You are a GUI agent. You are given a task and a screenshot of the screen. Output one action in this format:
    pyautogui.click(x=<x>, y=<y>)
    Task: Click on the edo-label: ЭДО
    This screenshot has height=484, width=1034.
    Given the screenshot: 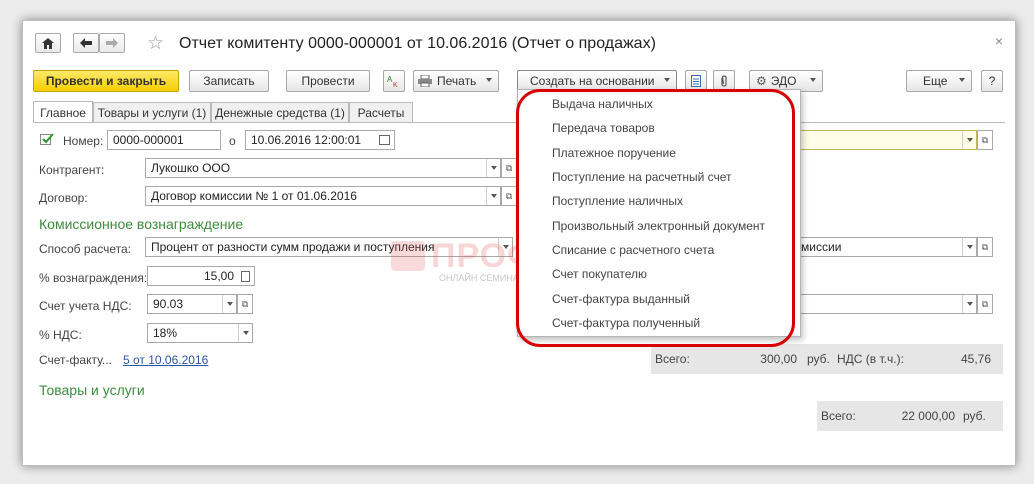 What is the action you would take?
    pyautogui.click(x=783, y=81)
    